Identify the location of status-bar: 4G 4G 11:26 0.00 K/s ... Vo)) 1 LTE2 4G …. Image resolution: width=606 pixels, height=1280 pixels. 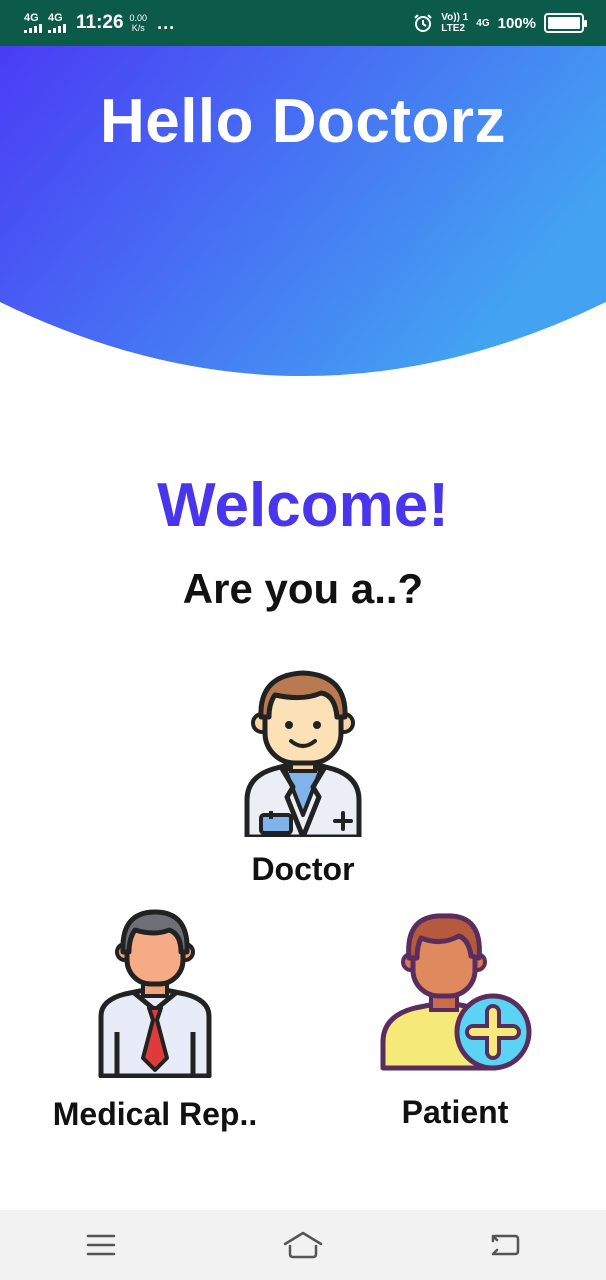
(303, 23).